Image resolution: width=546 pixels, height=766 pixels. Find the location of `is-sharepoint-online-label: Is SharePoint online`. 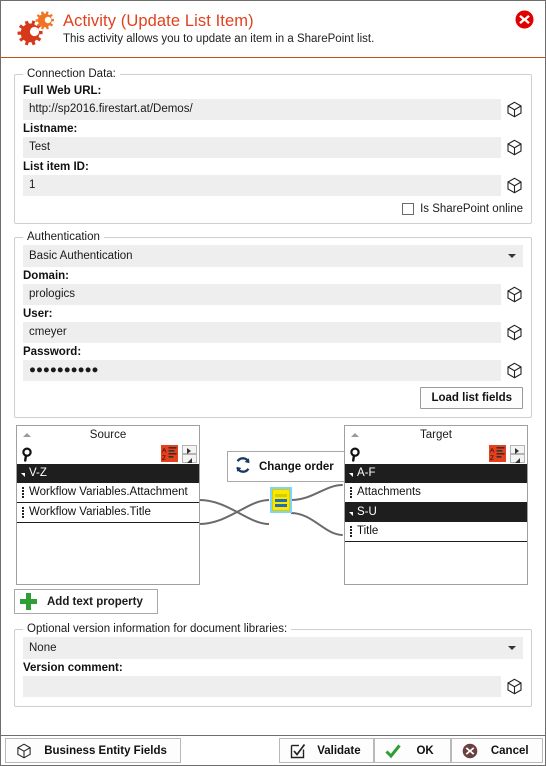

is-sharepoint-online-label: Is SharePoint online is located at coordinates (471, 209).